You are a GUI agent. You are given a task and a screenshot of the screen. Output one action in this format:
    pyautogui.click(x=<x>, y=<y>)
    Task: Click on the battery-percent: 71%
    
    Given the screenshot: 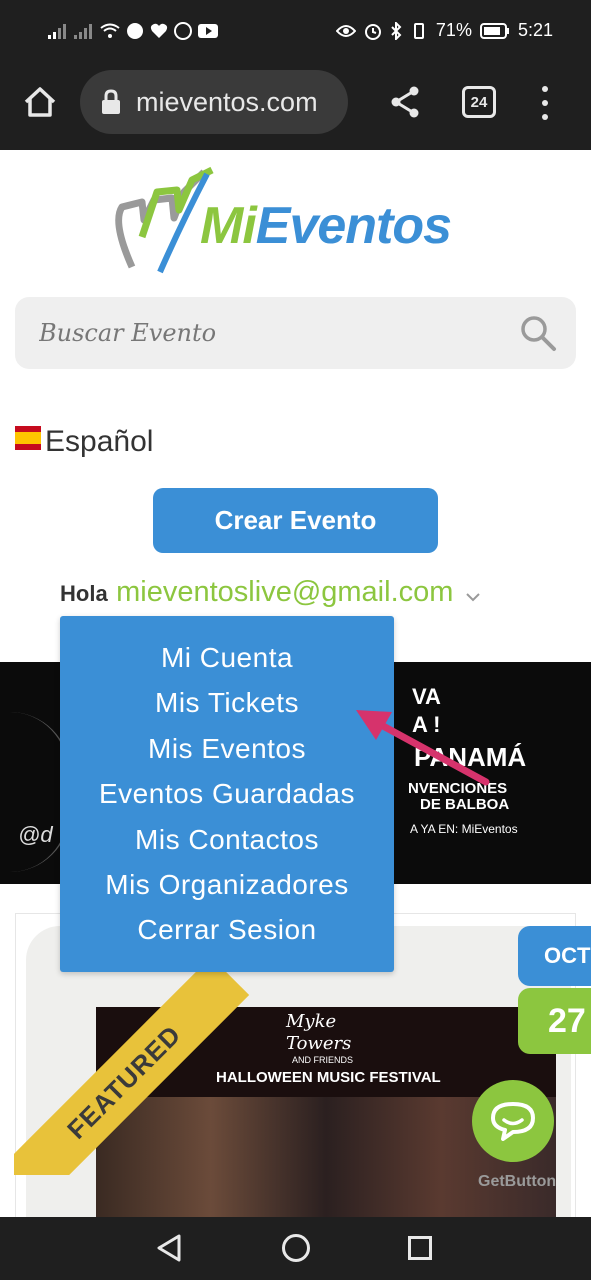 What is the action you would take?
    pyautogui.click(x=453, y=30)
    